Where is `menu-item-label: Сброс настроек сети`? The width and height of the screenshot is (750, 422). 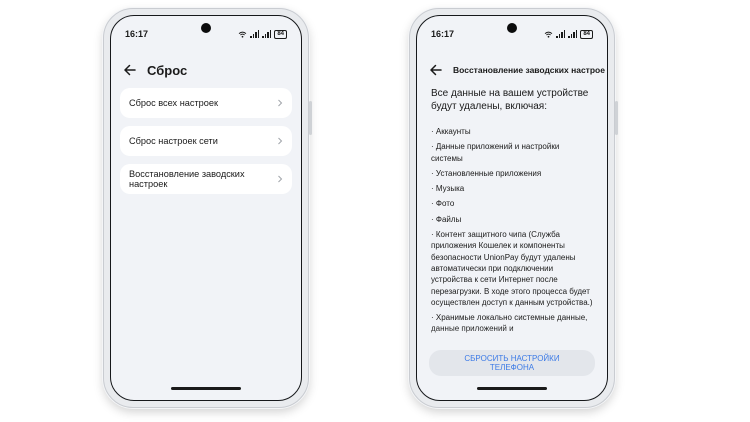 menu-item-label: Сброс настроек сети is located at coordinates (173, 141).